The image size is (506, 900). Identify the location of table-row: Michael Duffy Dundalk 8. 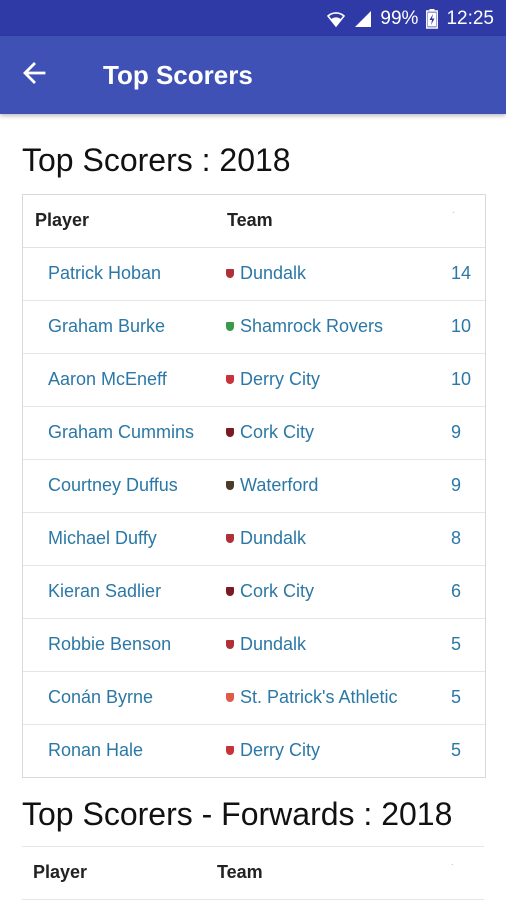
(254, 539).